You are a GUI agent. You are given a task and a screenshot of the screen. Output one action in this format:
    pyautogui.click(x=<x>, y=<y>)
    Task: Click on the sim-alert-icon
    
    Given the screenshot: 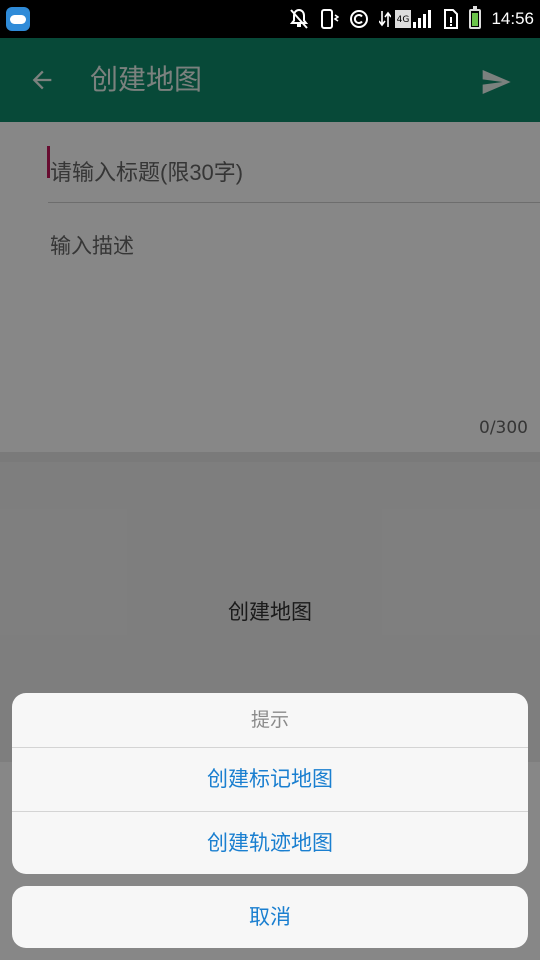 What is the action you would take?
    pyautogui.click(x=451, y=19)
    